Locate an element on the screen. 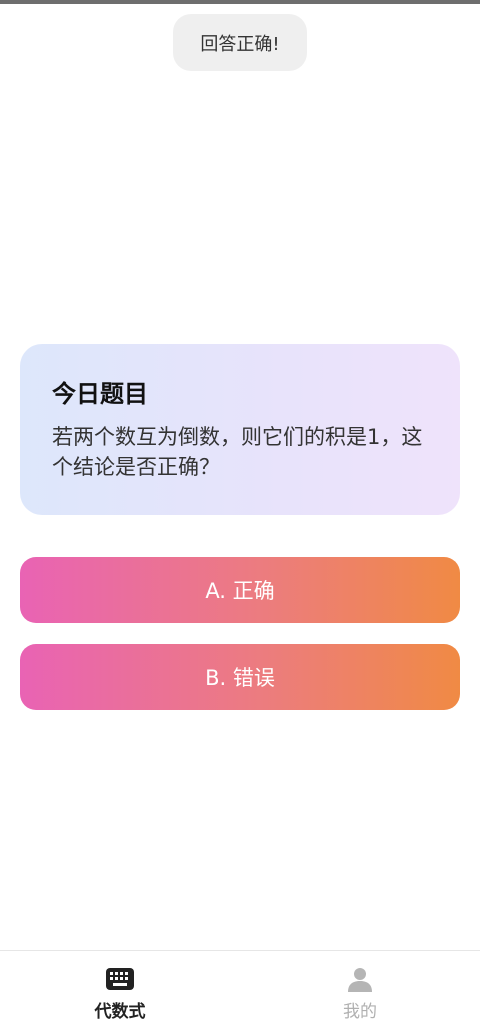  toast-message: 回答正确! is located at coordinates (240, 42).